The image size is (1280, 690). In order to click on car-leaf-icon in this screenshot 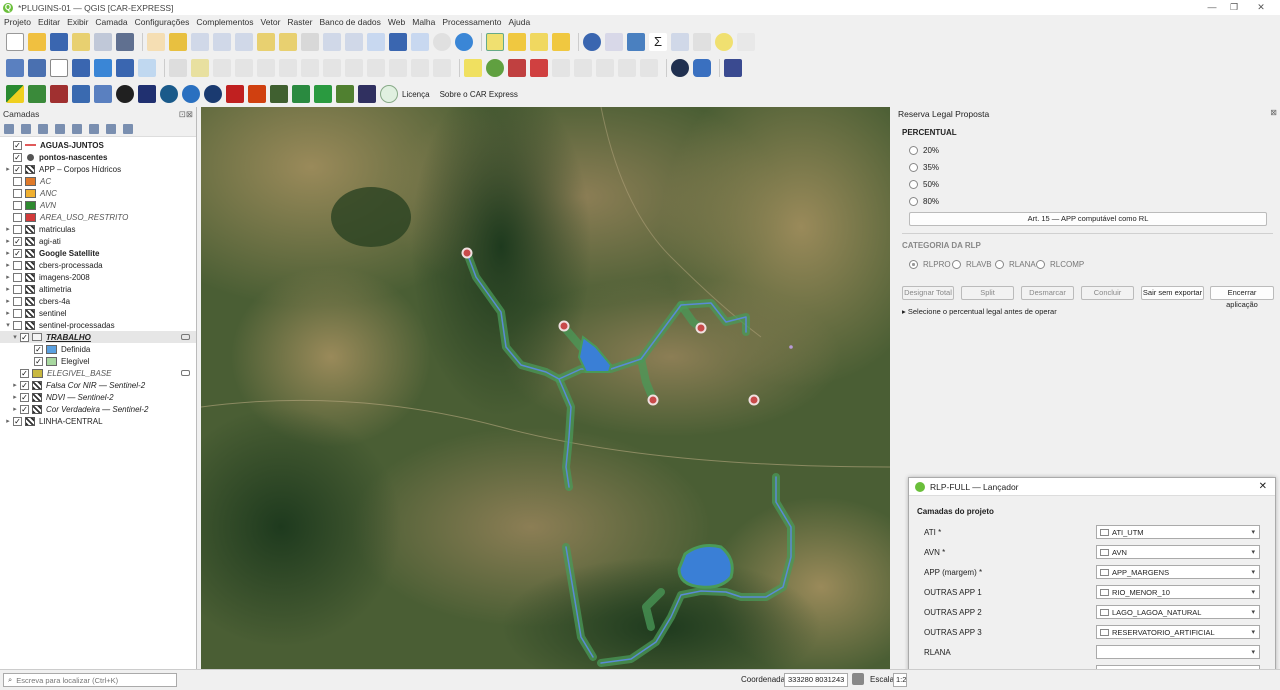, I will do `click(37, 94)`.